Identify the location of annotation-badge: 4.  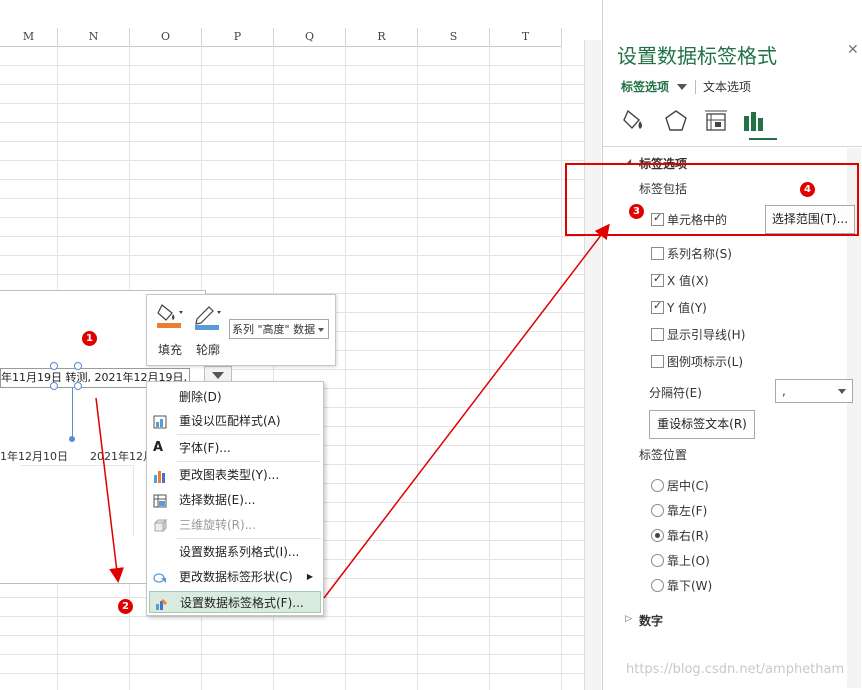
(807, 189).